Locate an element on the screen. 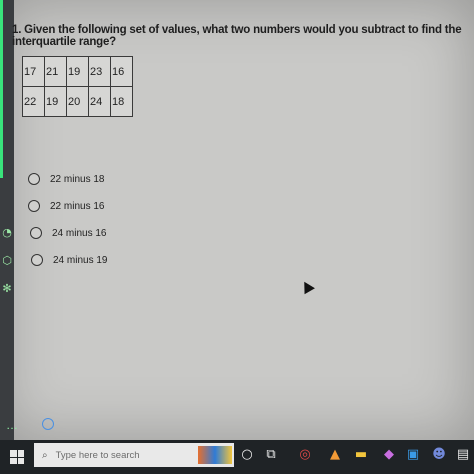 This screenshot has width=474, height=474. task-view-icon: ⧉ is located at coordinates (271, 455).